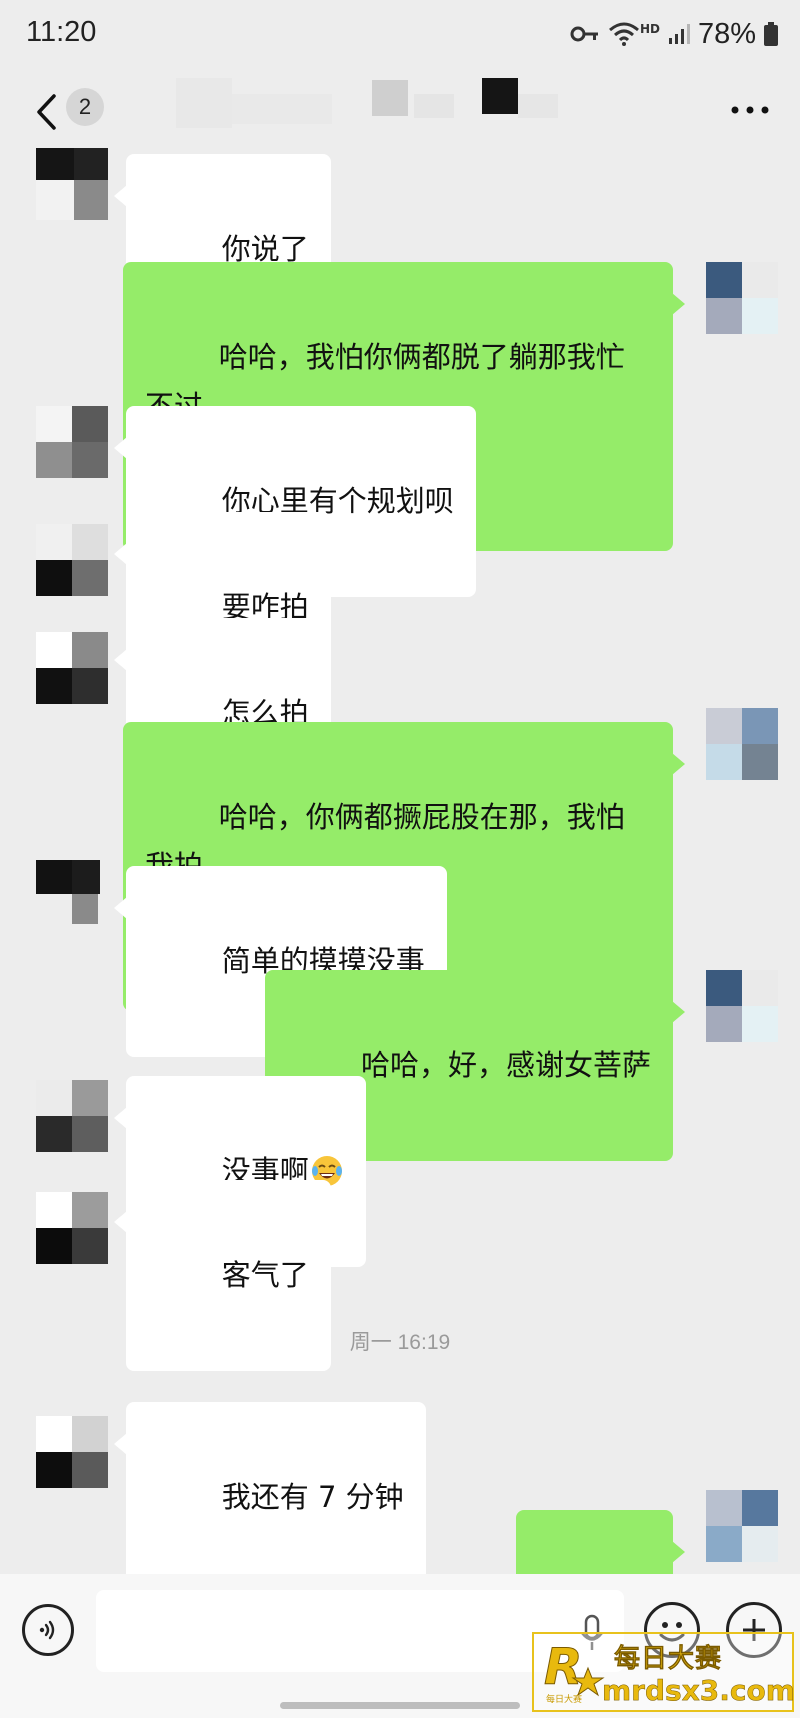  I want to click on status-time: 11:20, so click(61, 32).